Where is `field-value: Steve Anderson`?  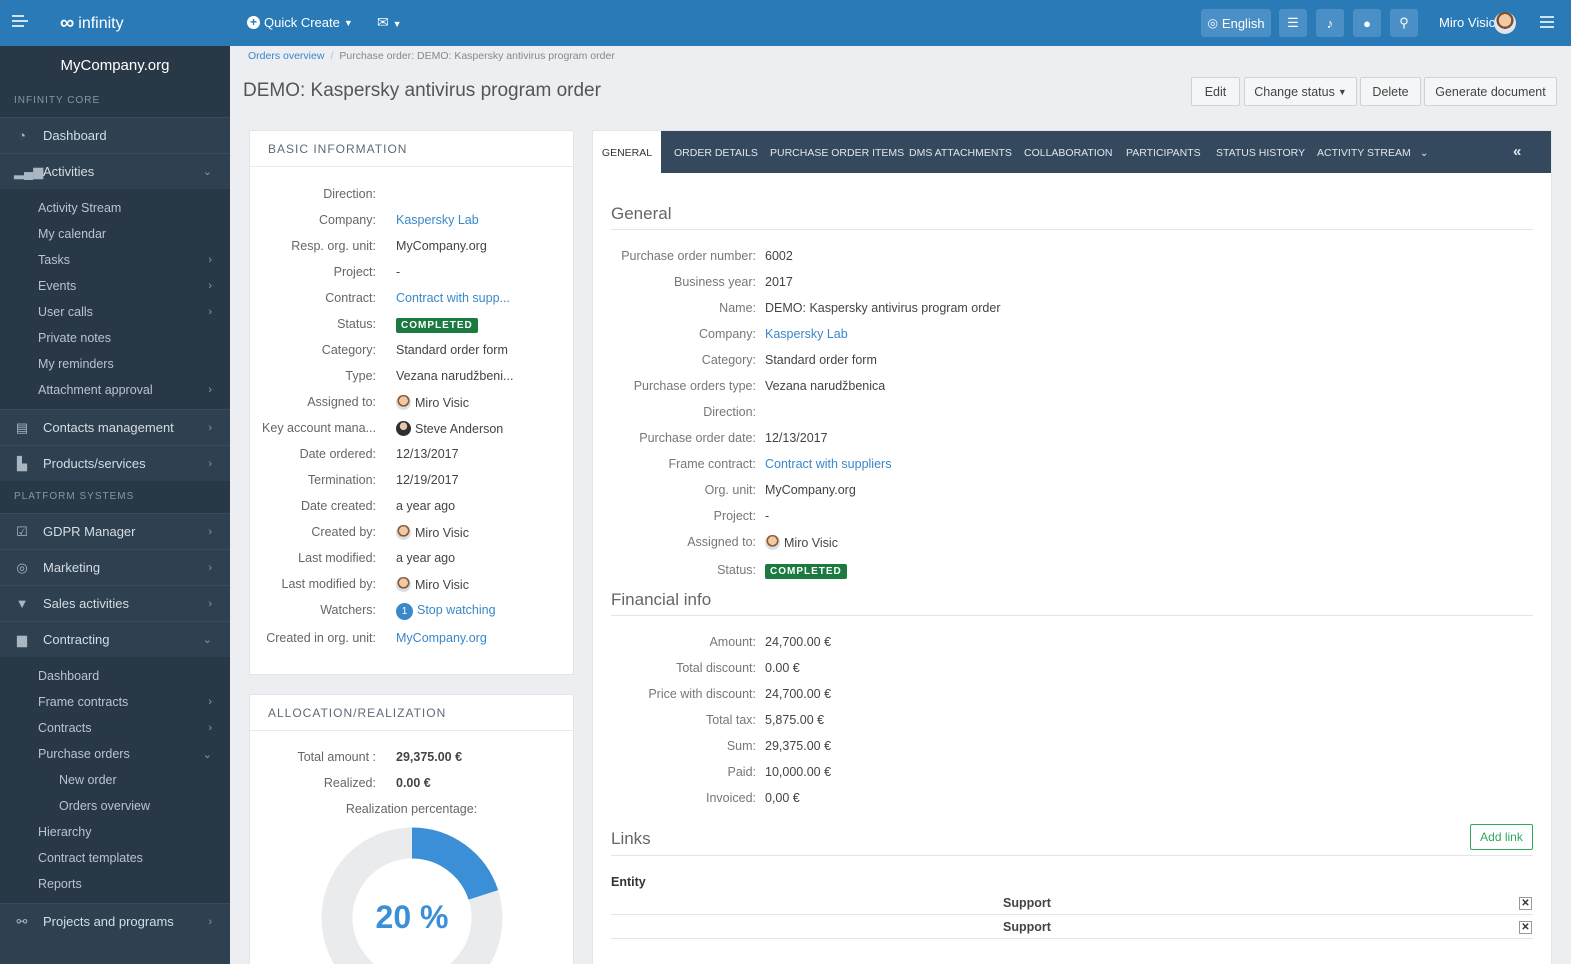 field-value: Steve Anderson is located at coordinates (459, 429).